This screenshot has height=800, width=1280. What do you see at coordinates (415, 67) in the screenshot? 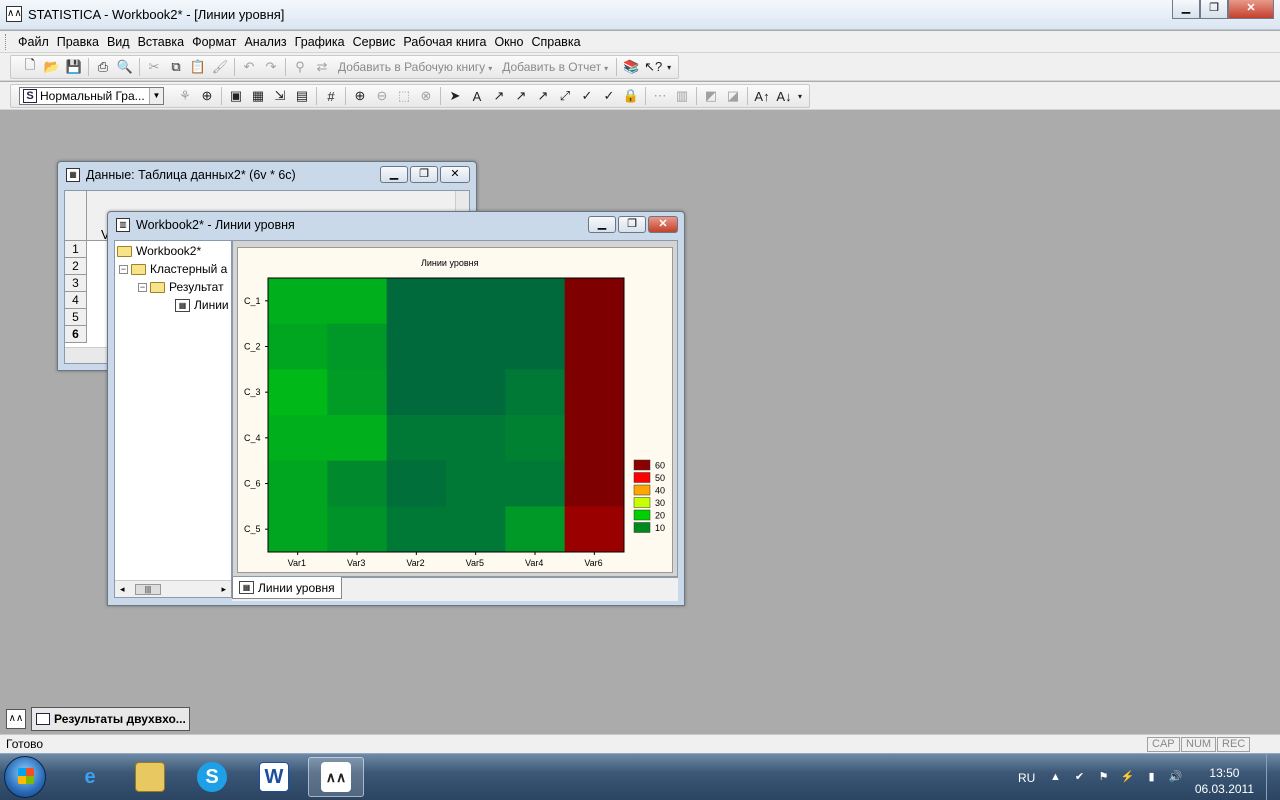
I see `add-to-workbook-button: Добавить в Рабочую книгу ▾` at bounding box center [415, 67].